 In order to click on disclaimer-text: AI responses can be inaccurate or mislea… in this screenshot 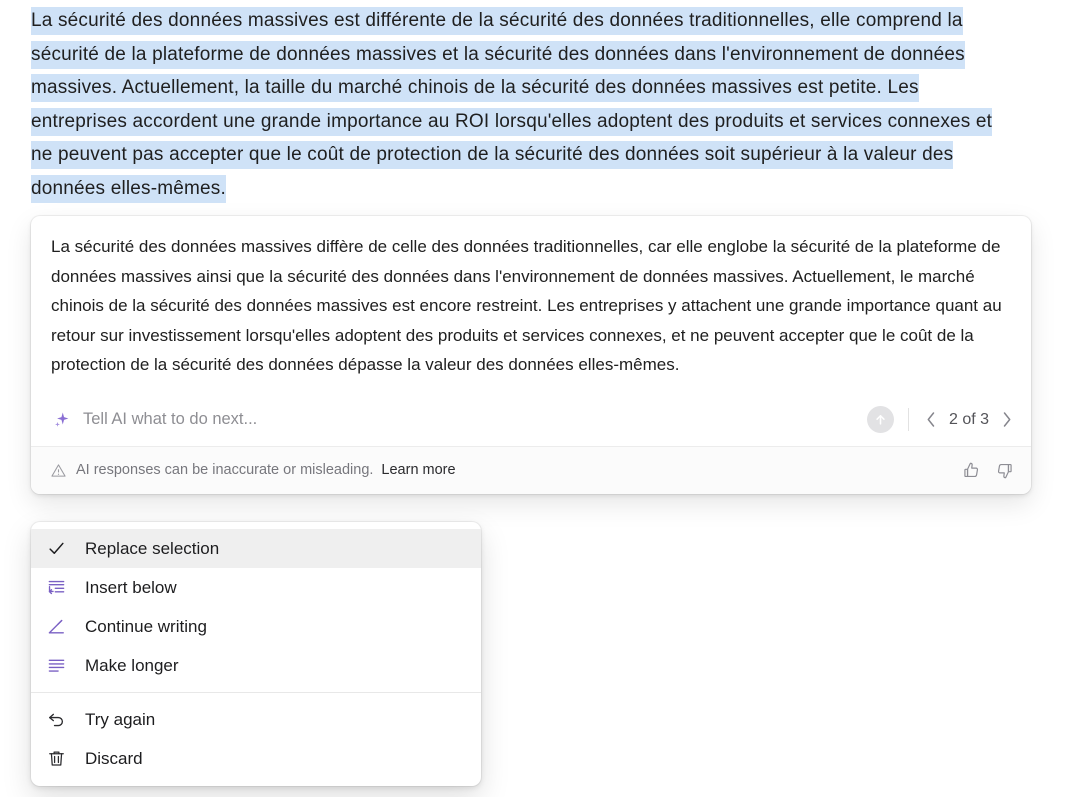, I will do `click(225, 470)`.